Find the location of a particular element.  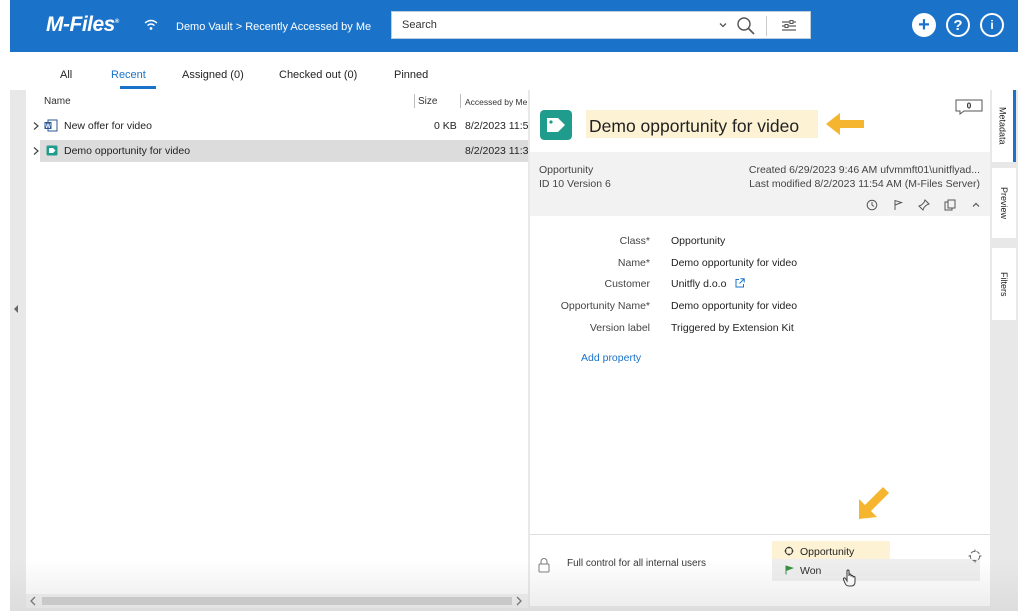

property-row: Class* Opportunity is located at coordinates (760, 242).